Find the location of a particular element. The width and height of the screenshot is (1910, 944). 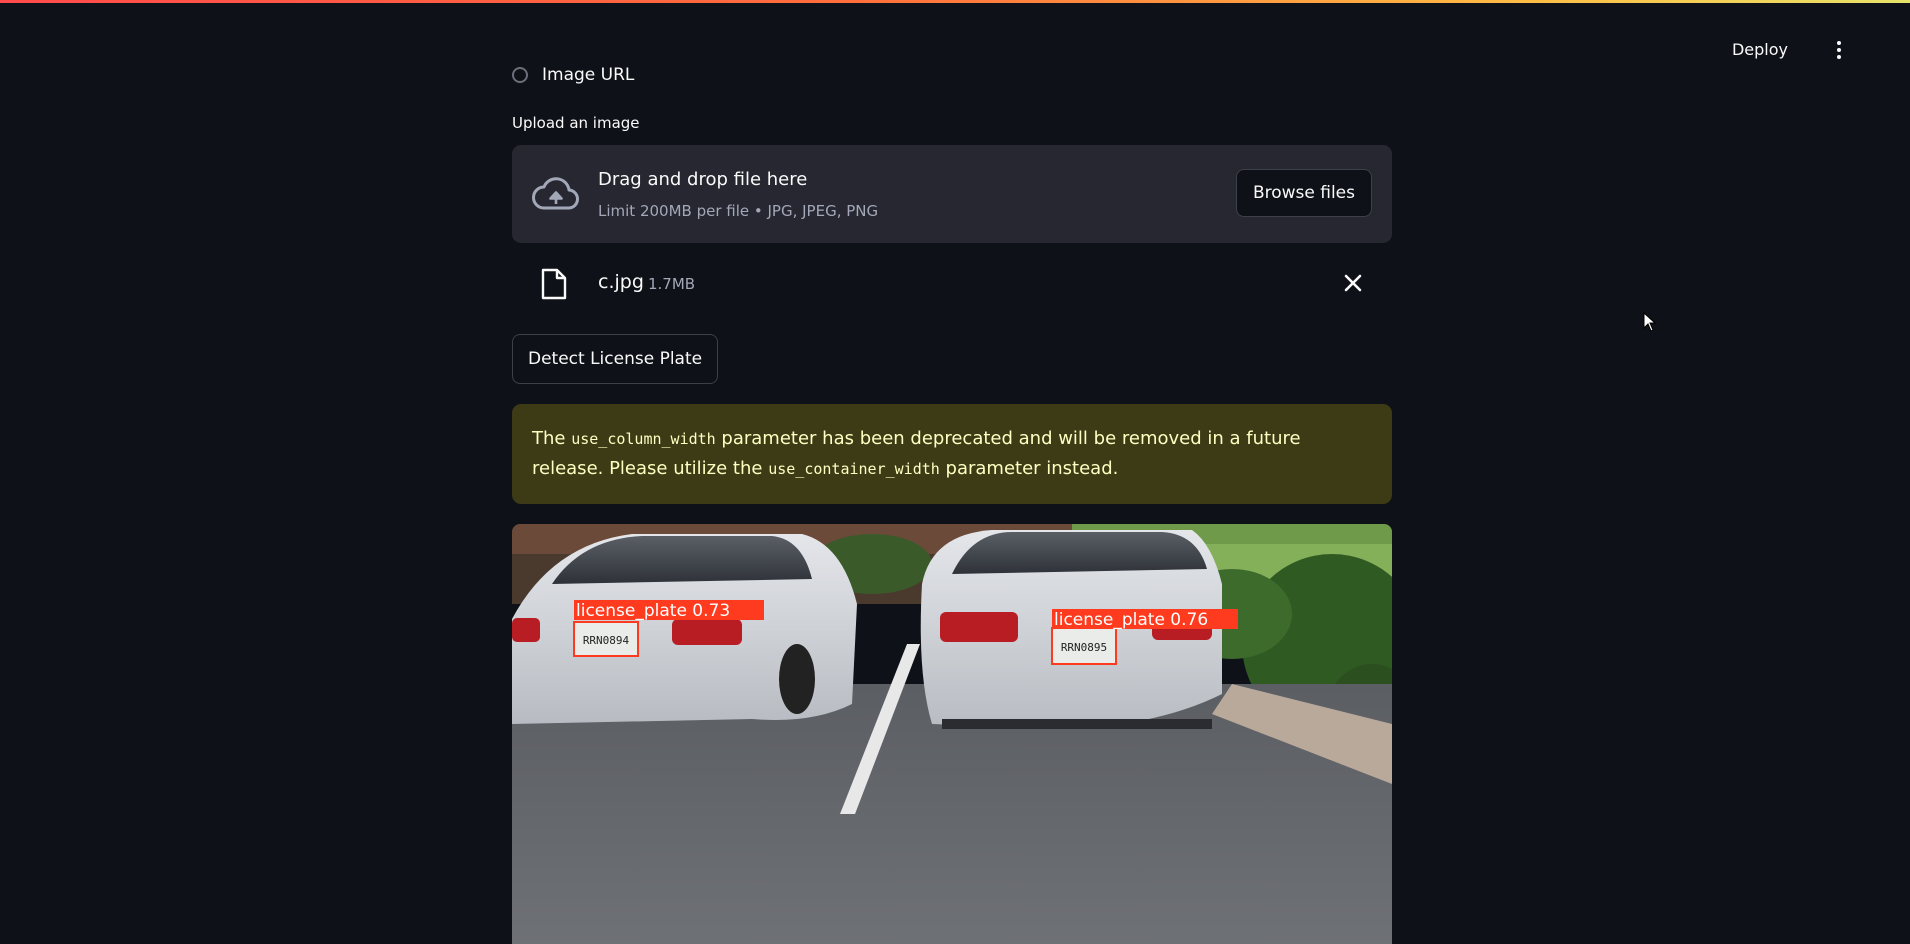

warning-code-1: use_column_width is located at coordinates (643, 439).